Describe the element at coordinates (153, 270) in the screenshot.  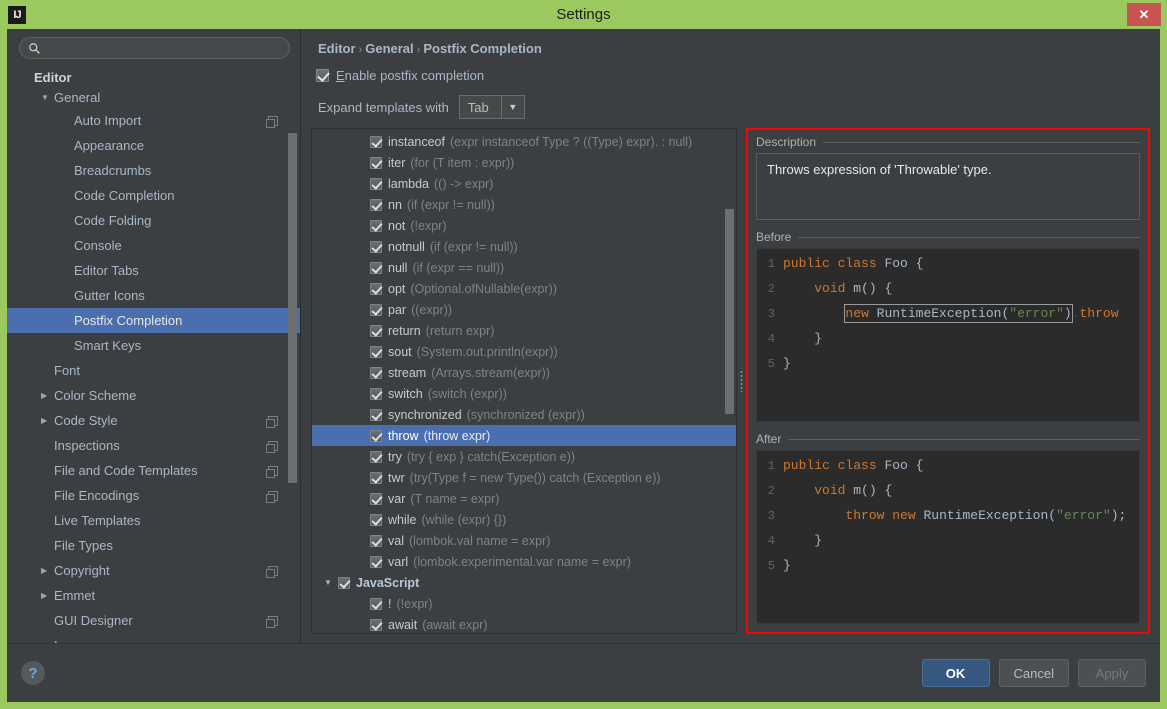
I see `sidebar-item-editor-tabs: Editor Tabs` at that location.